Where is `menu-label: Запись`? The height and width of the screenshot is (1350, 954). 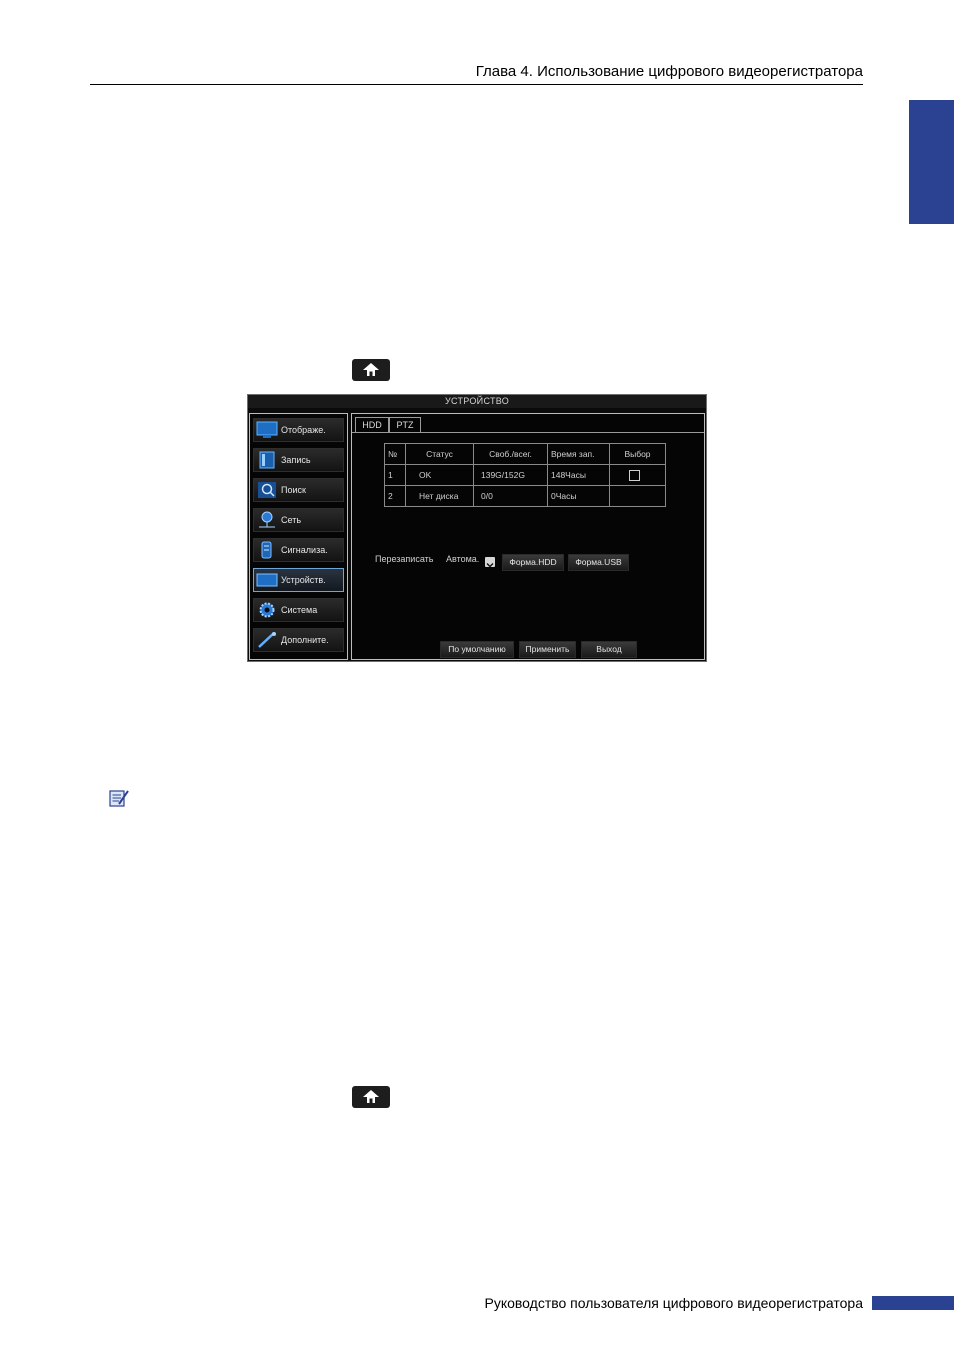 menu-label: Запись is located at coordinates (296, 460).